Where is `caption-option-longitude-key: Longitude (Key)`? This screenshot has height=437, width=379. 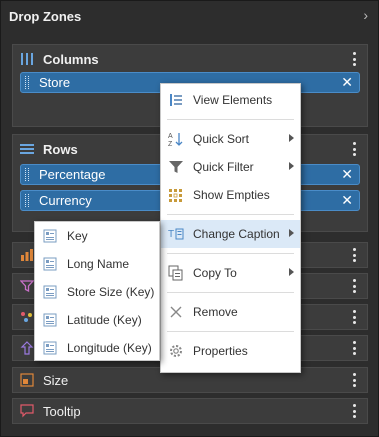 caption-option-longitude-key: Longitude (Key) is located at coordinates (97, 348).